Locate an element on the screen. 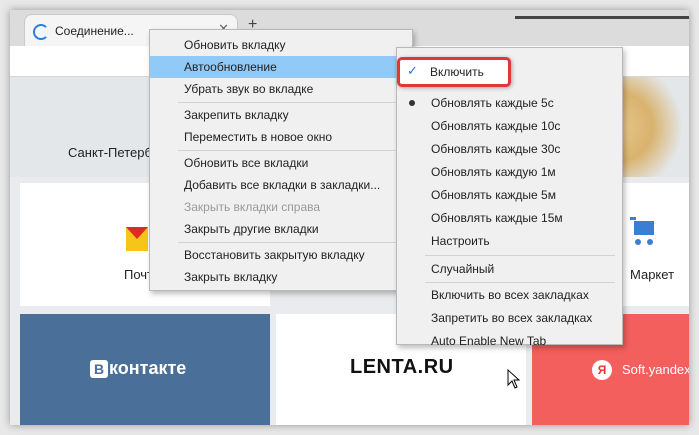  submenu-item-disable-all: Запретить во всех закладках is located at coordinates (508, 318).